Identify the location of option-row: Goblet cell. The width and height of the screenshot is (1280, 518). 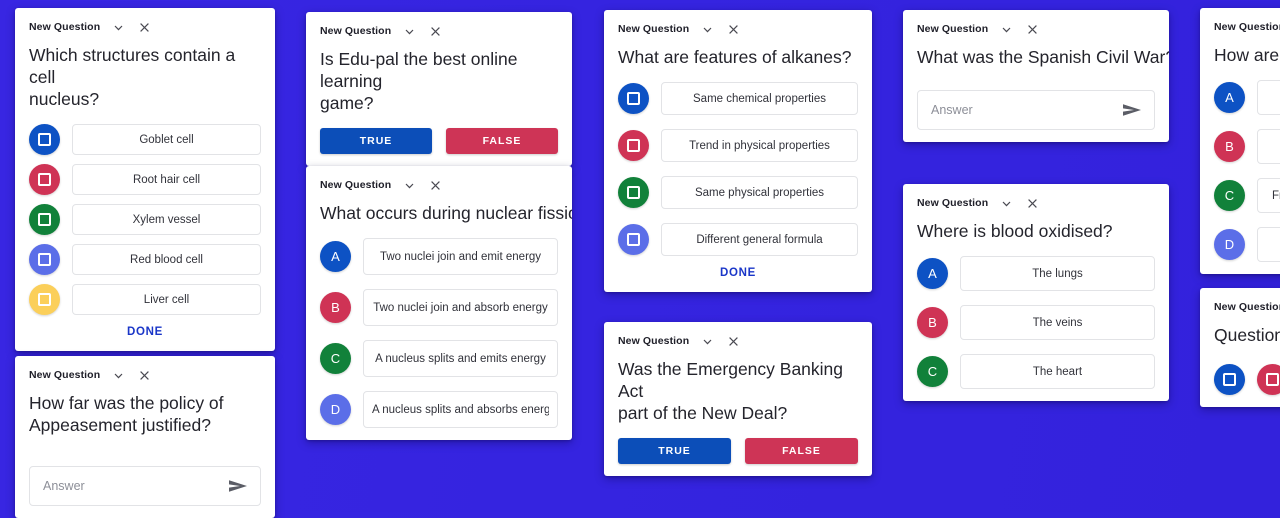
(145, 140).